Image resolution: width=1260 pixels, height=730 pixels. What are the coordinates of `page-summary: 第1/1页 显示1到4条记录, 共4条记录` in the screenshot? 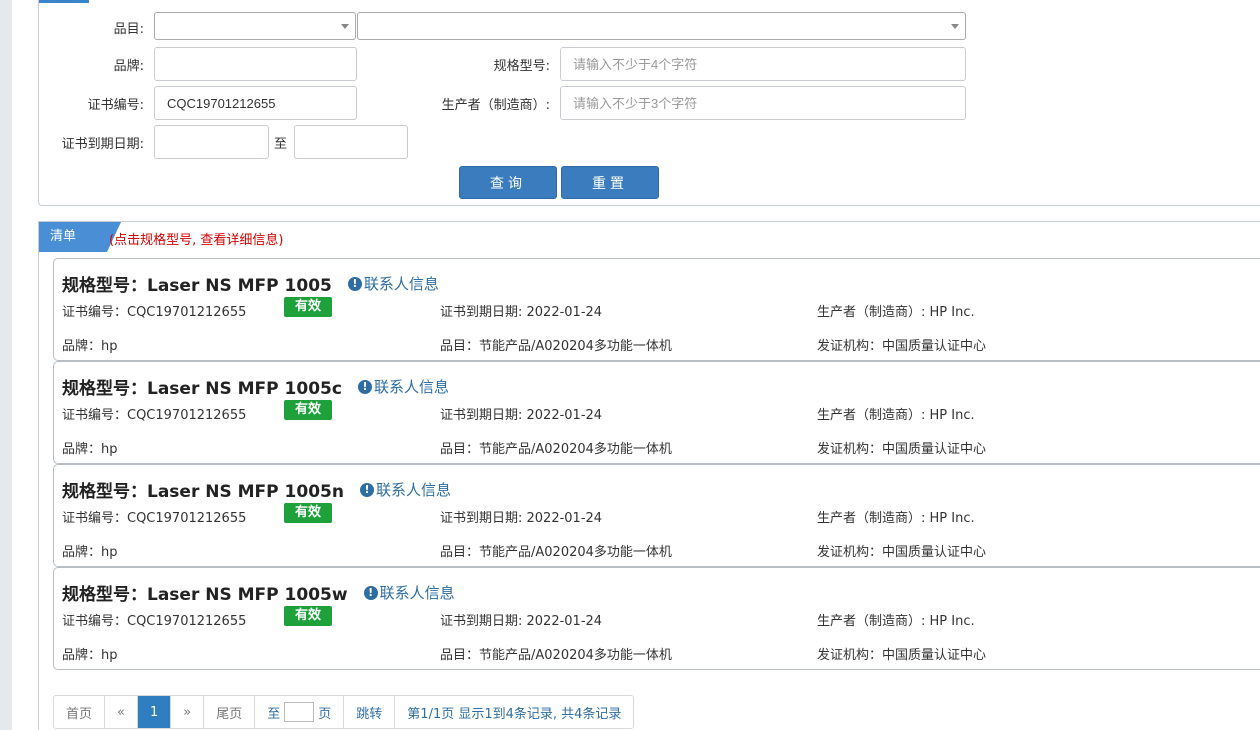 It's located at (514, 714).